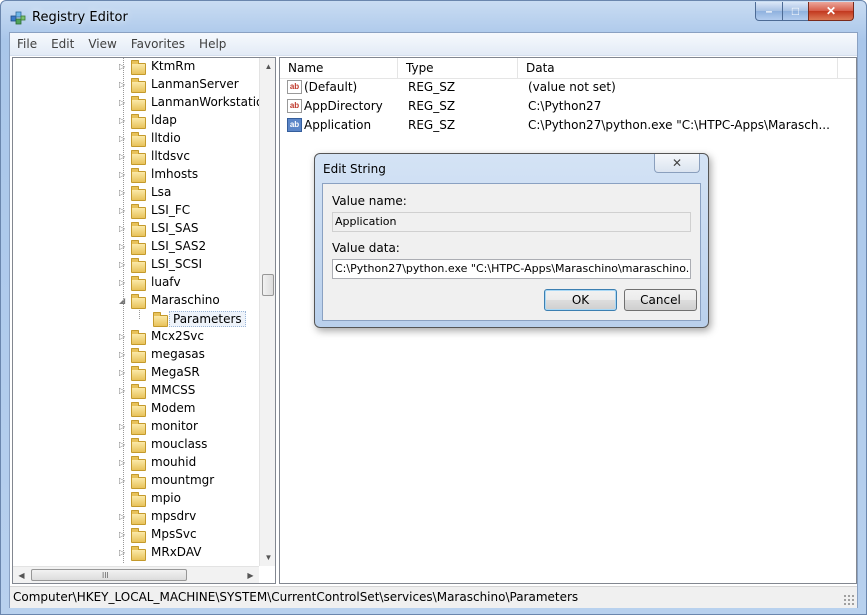 The width and height of the screenshot is (867, 615). Describe the element at coordinates (267, 312) in the screenshot. I see `tree-vertical-scrollbar: ▲ ▼` at that location.